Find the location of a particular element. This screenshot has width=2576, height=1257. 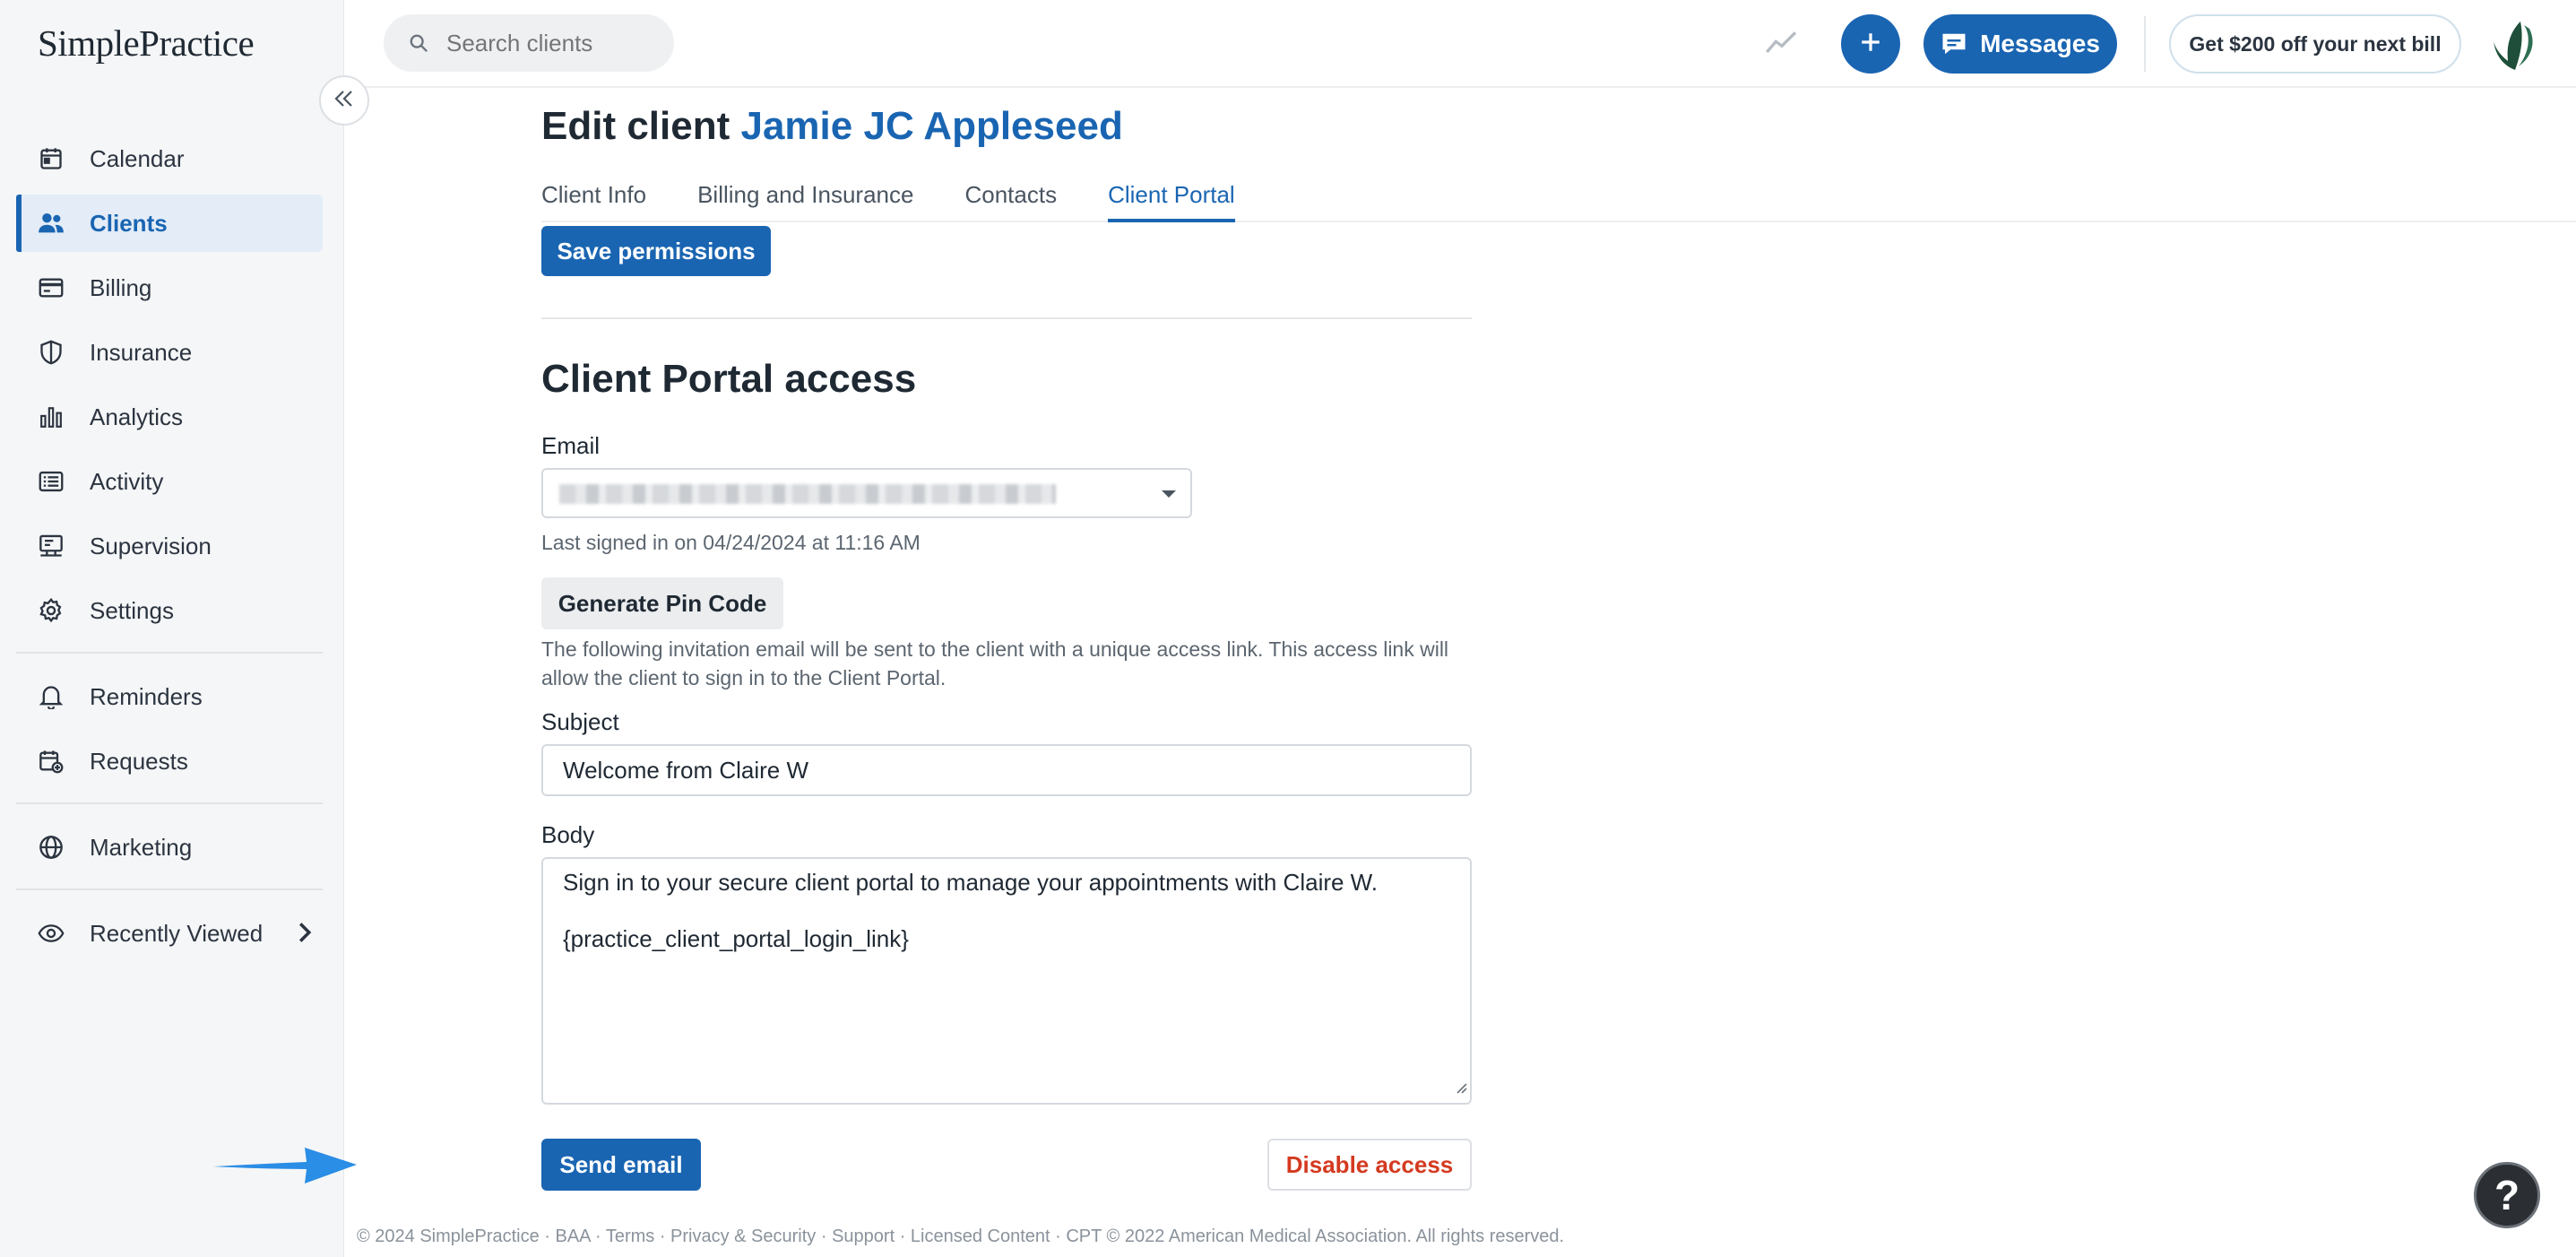

list-icon is located at coordinates (51, 481).